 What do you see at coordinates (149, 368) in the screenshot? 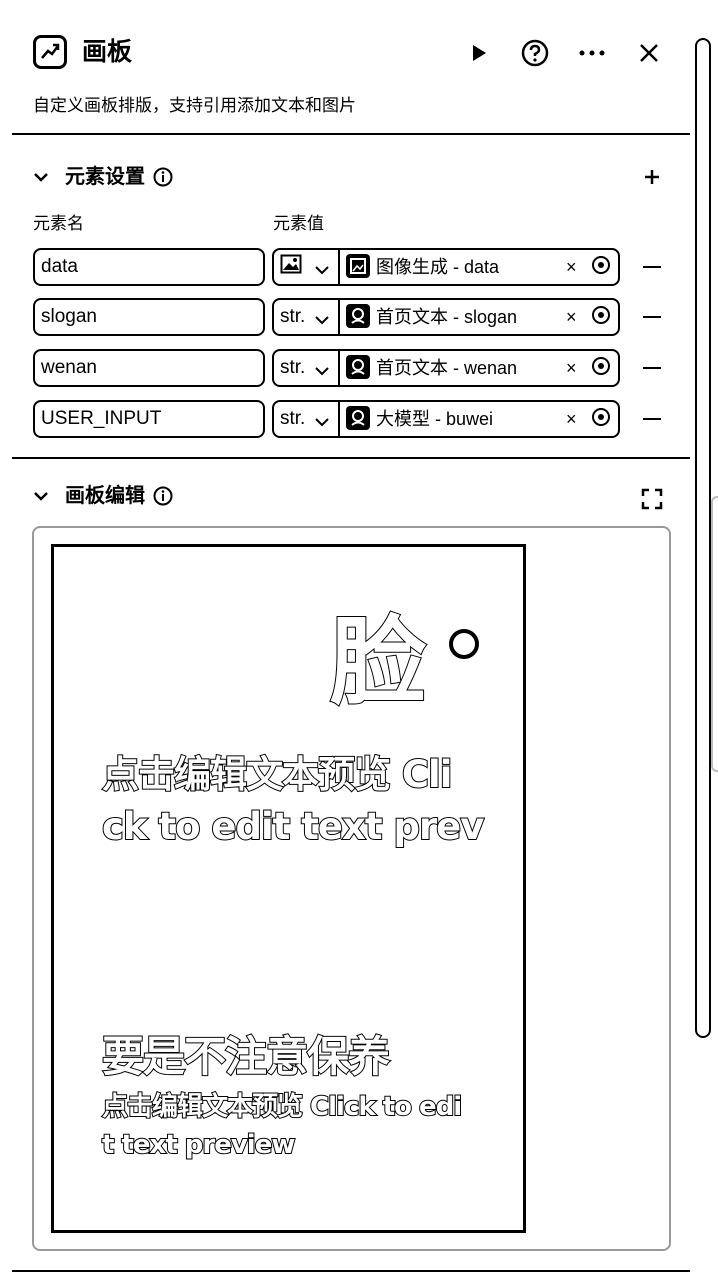
I see `element-name-input: wenan` at bounding box center [149, 368].